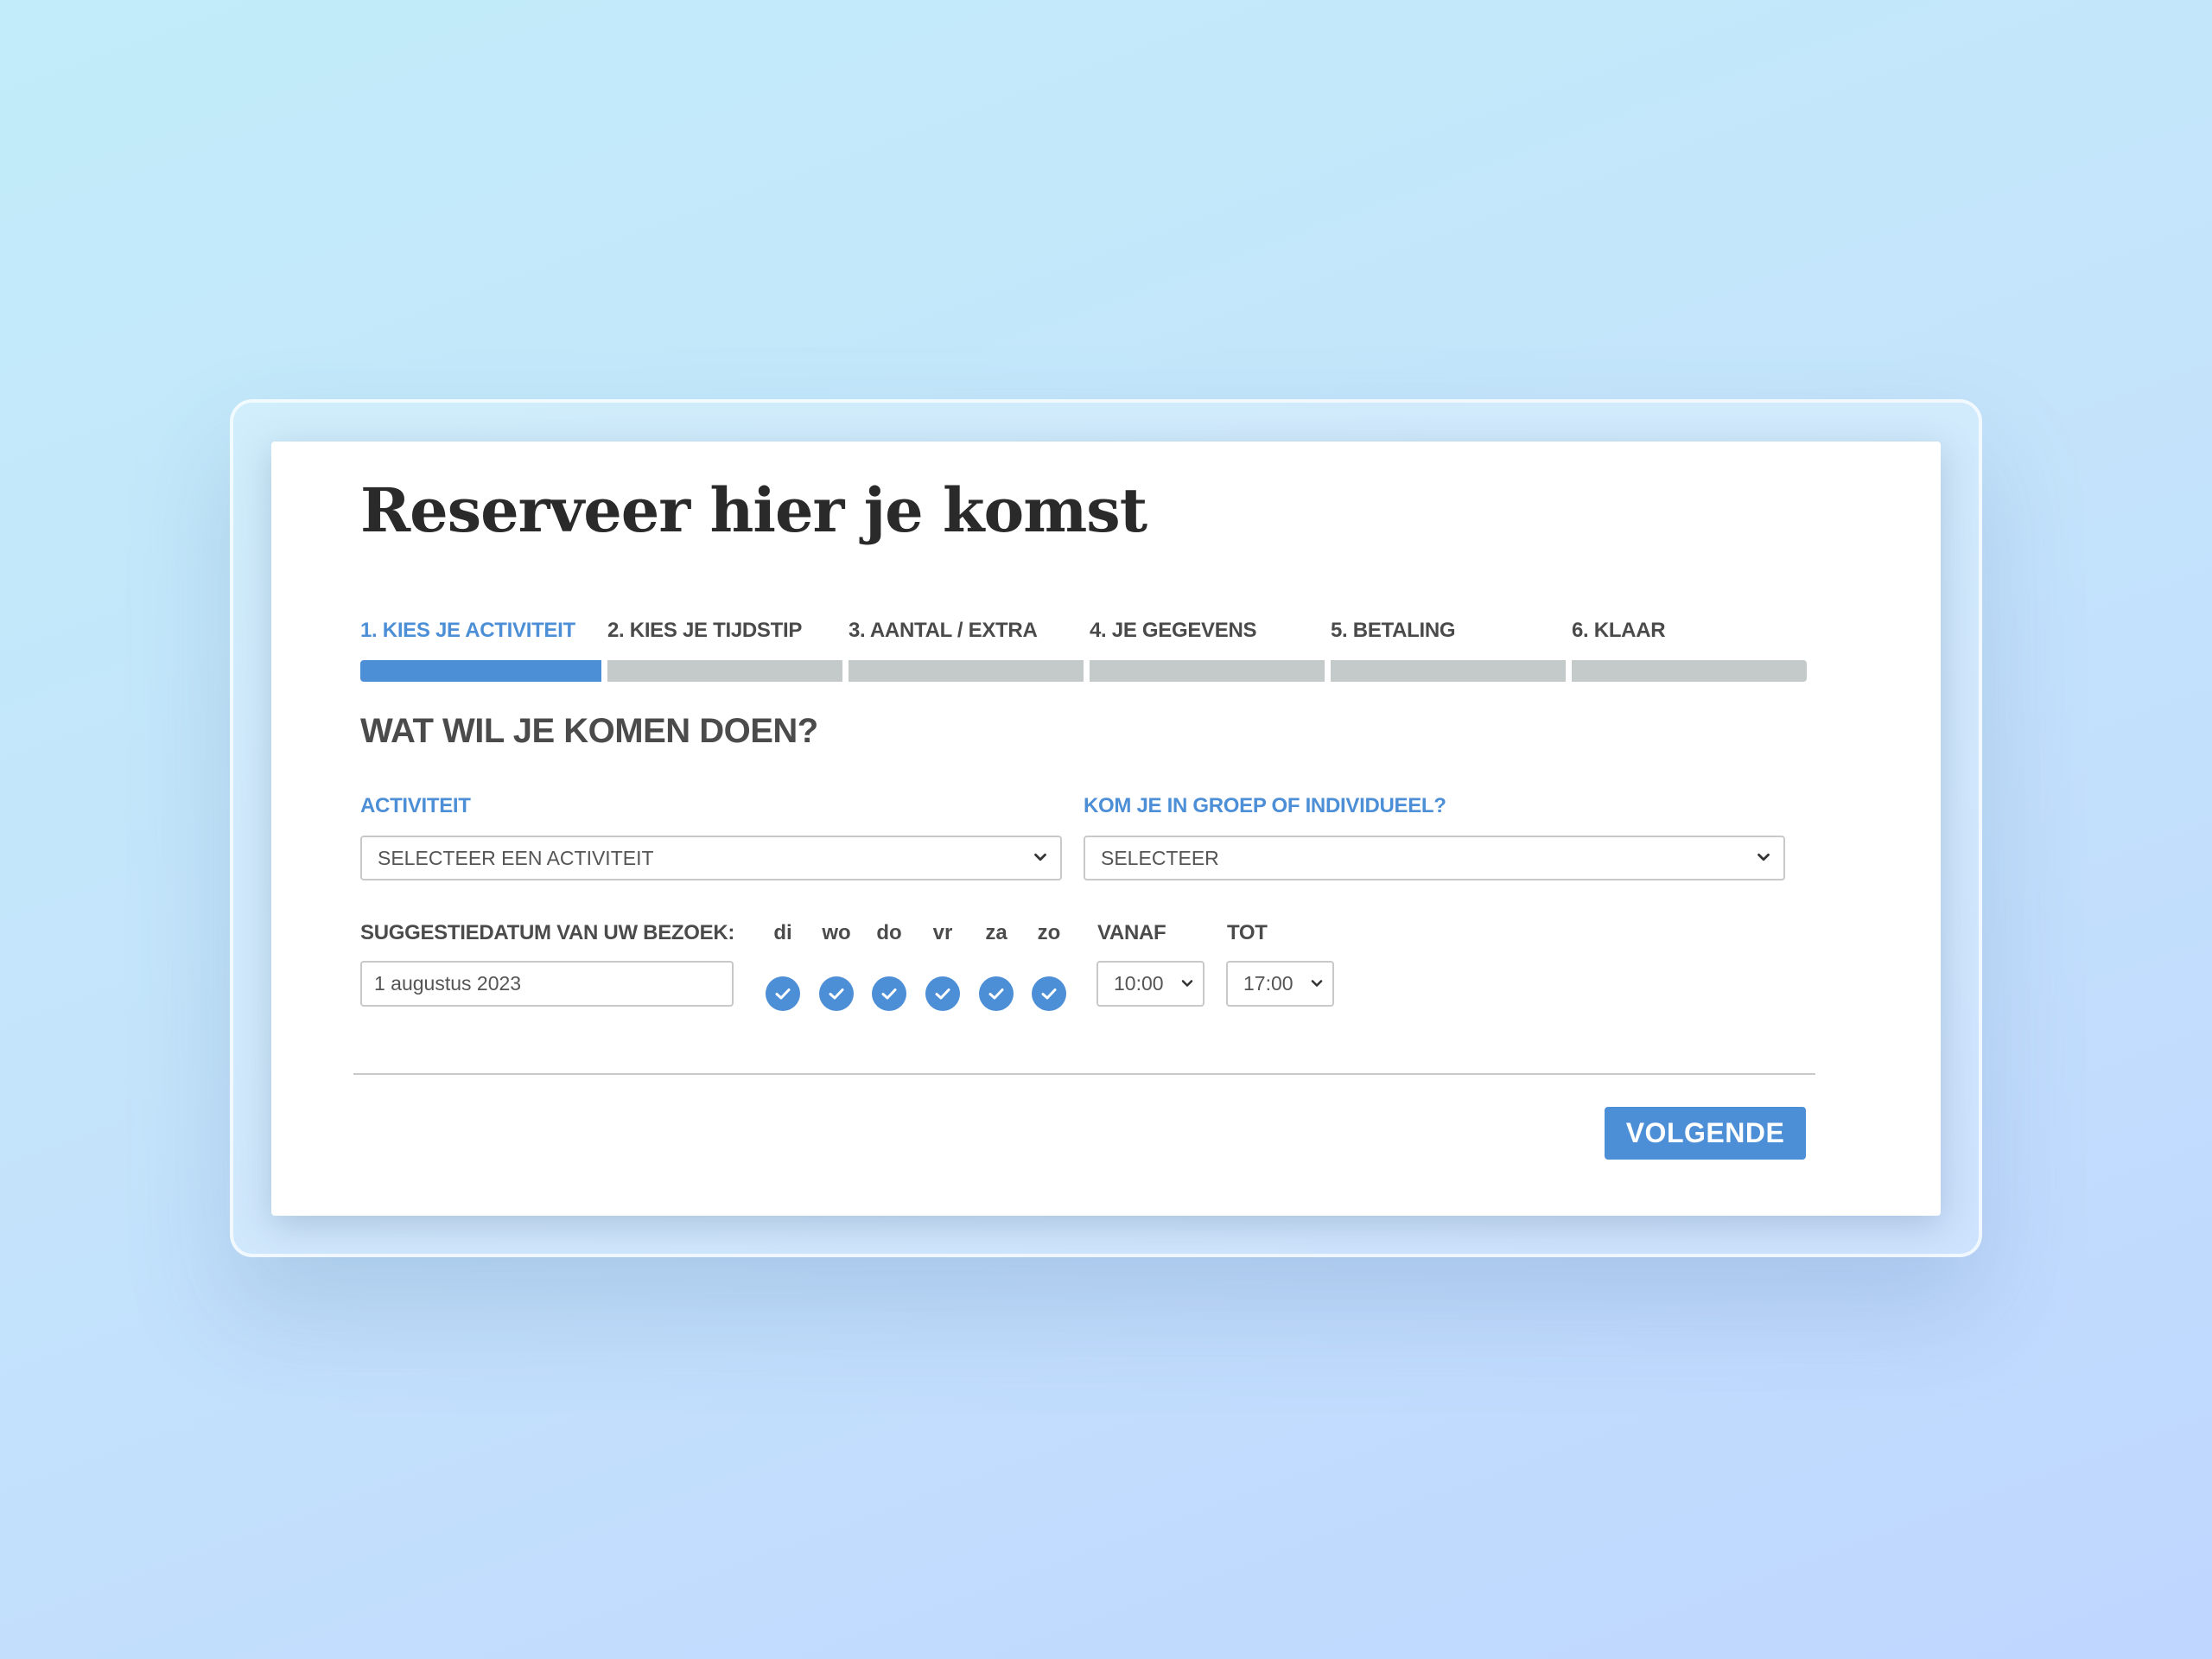 Image resolution: width=2212 pixels, height=1659 pixels. I want to click on next-button: VOLGENDE, so click(1705, 1133).